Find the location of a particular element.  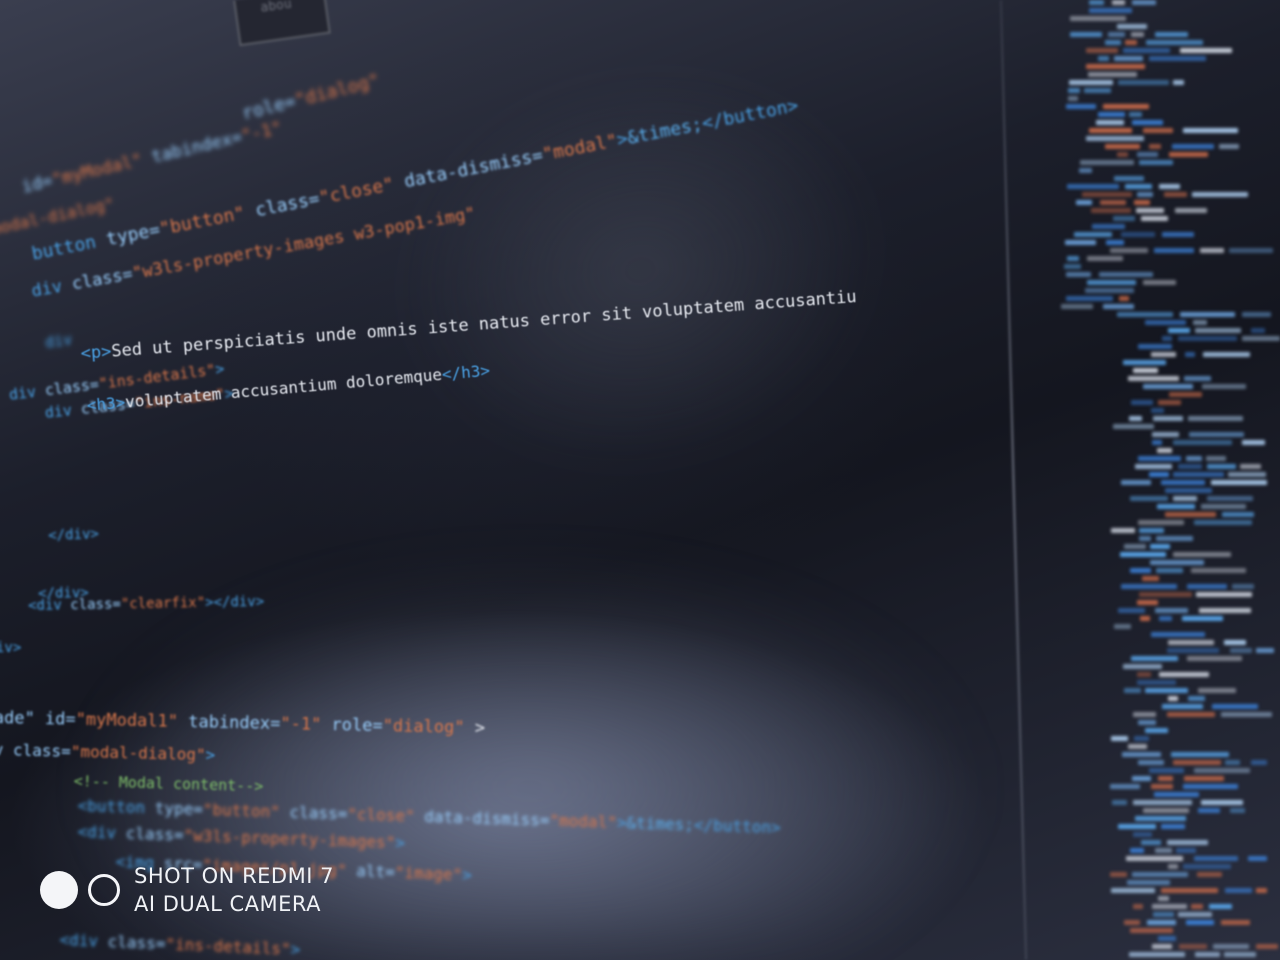

code-upper-line: </div> is located at coordinates (74, 535).